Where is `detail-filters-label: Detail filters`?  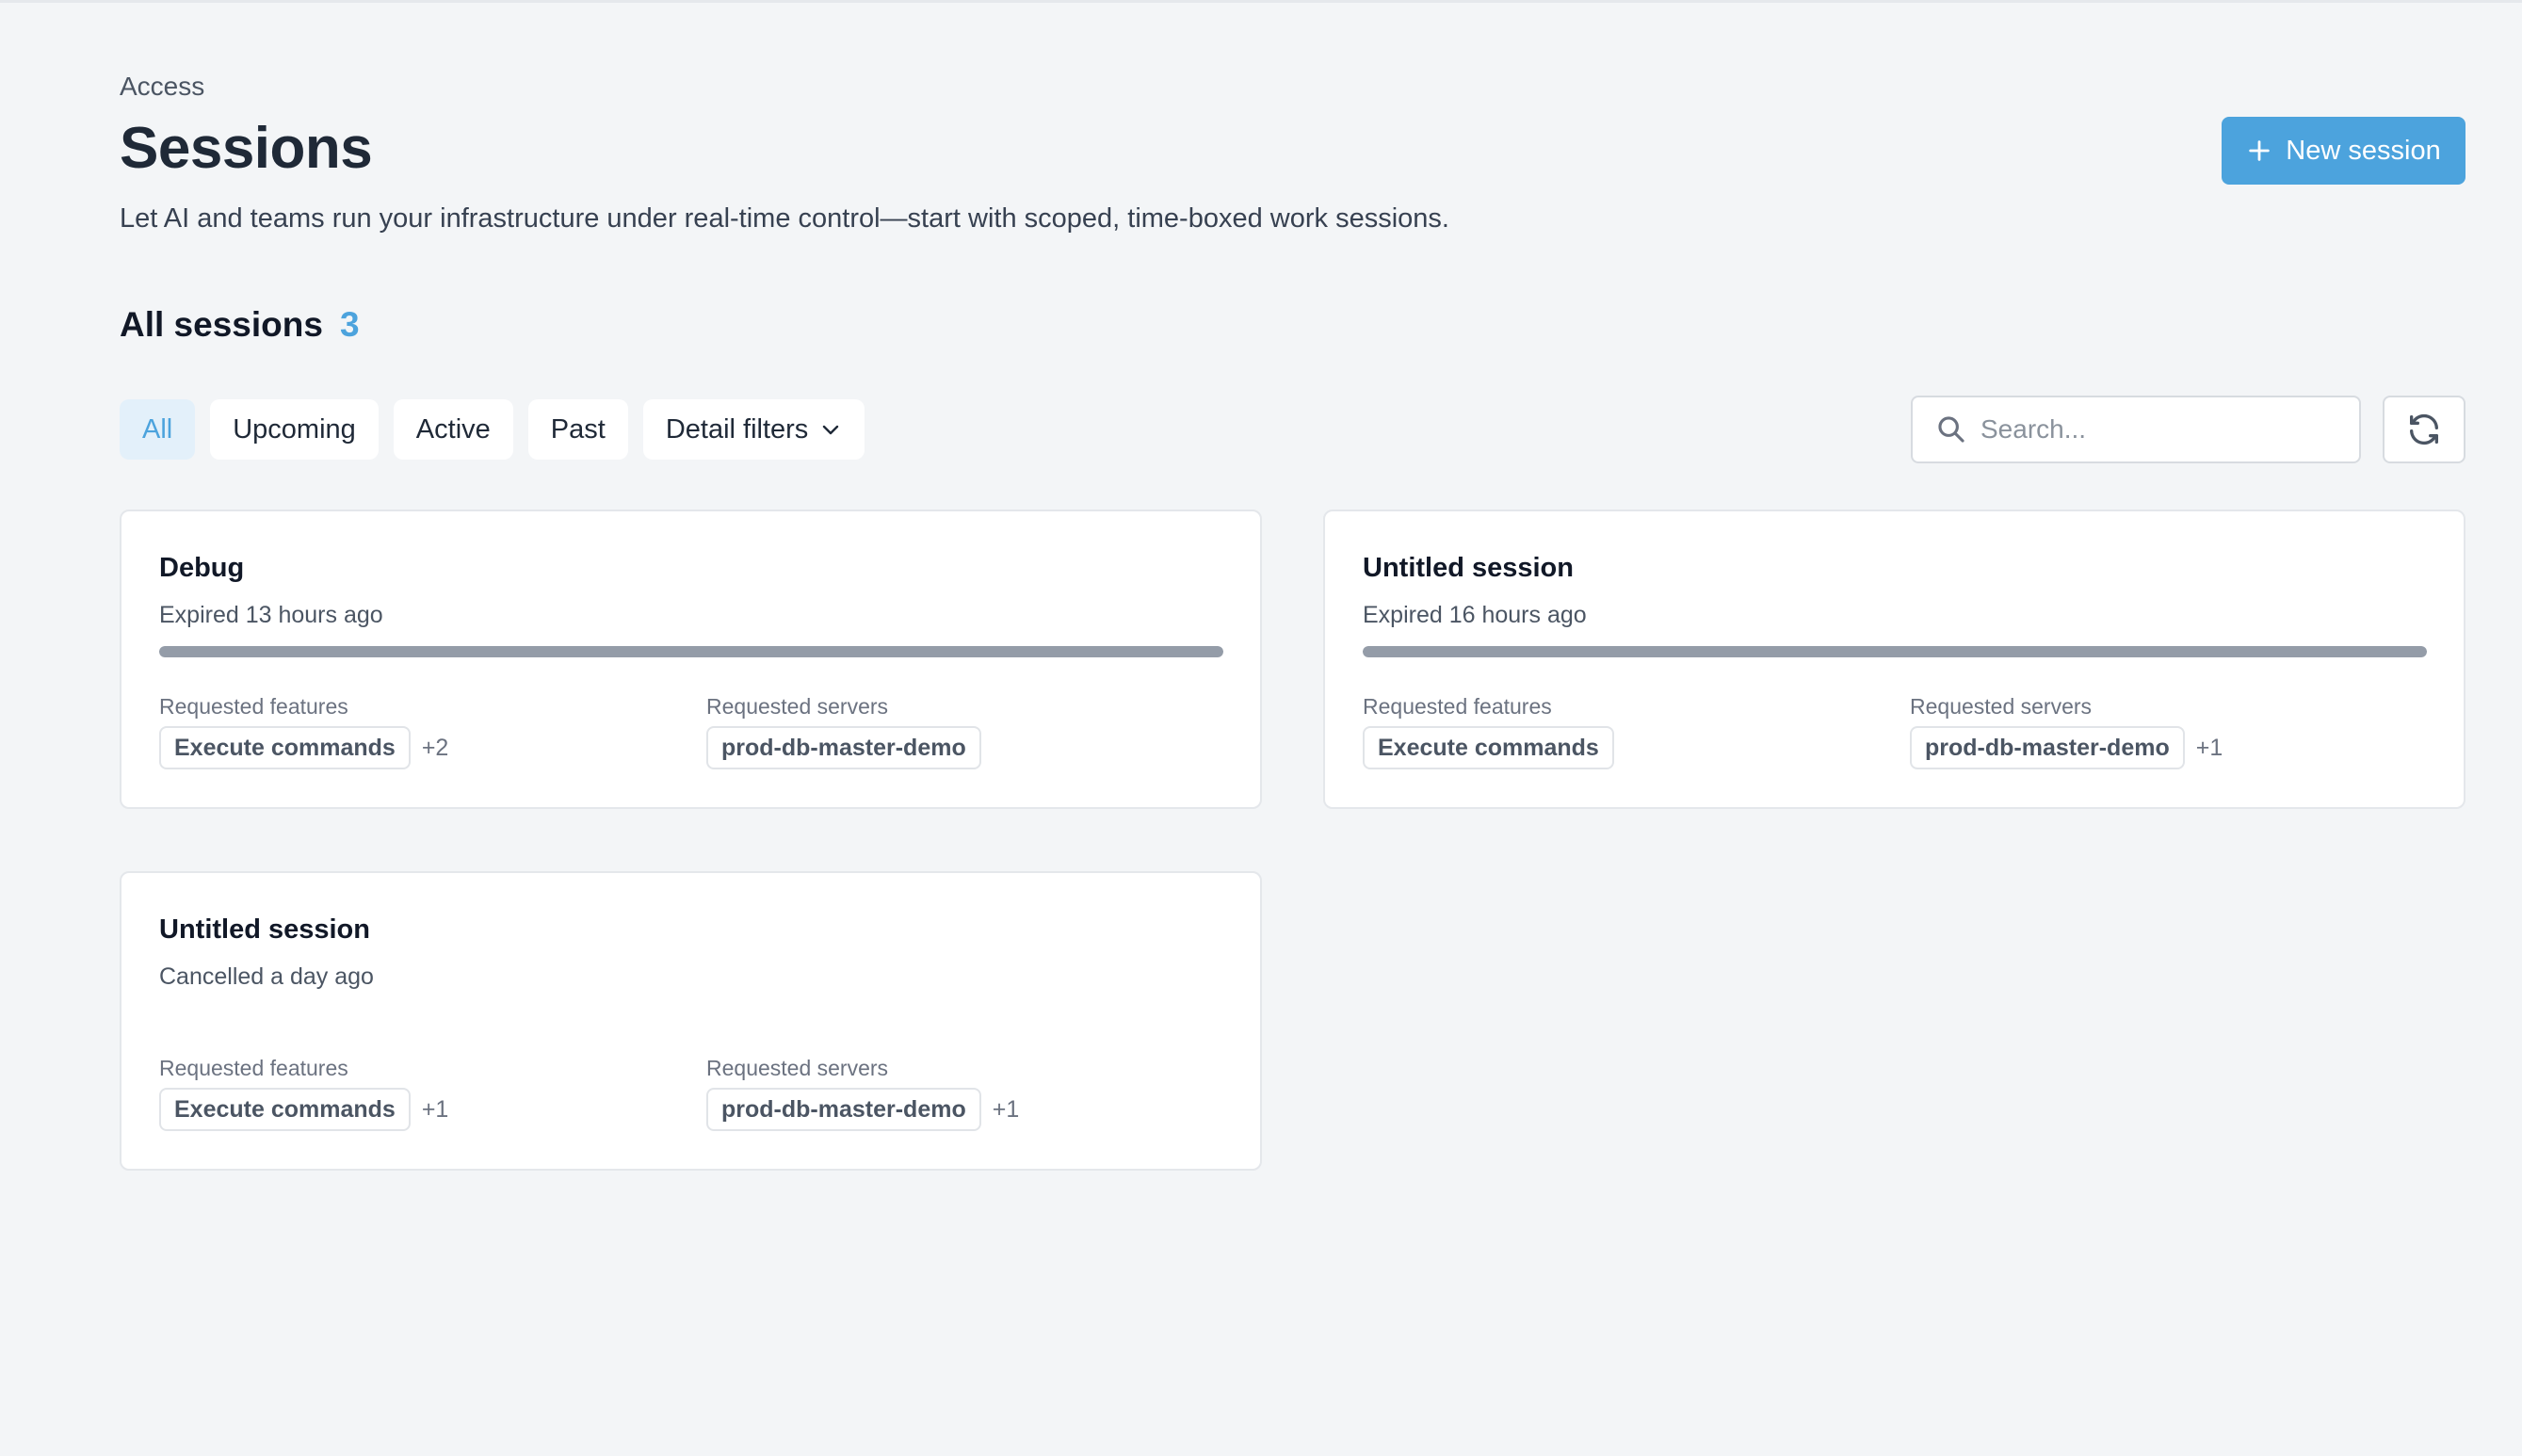
detail-filters-label: Detail filters is located at coordinates (737, 429).